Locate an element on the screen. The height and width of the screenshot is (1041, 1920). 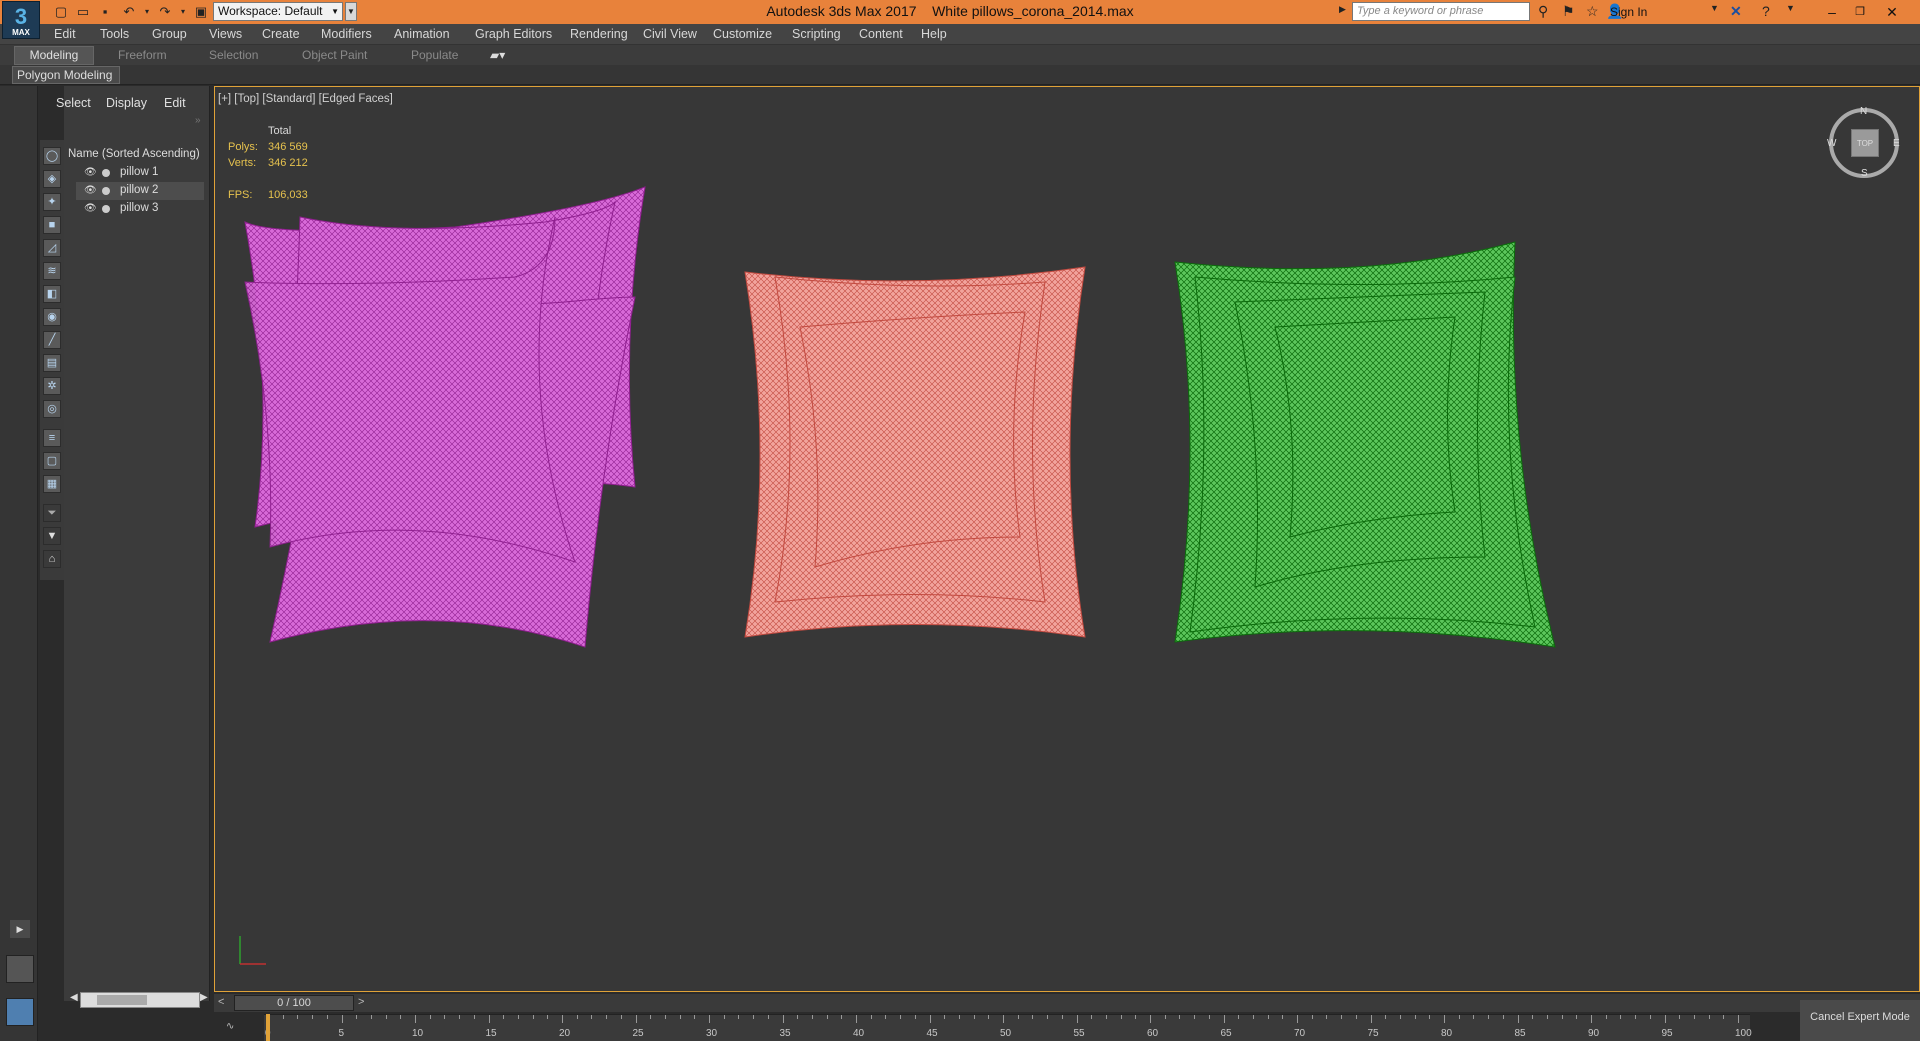
tab-populate: Populate is located at coordinates (434, 55).